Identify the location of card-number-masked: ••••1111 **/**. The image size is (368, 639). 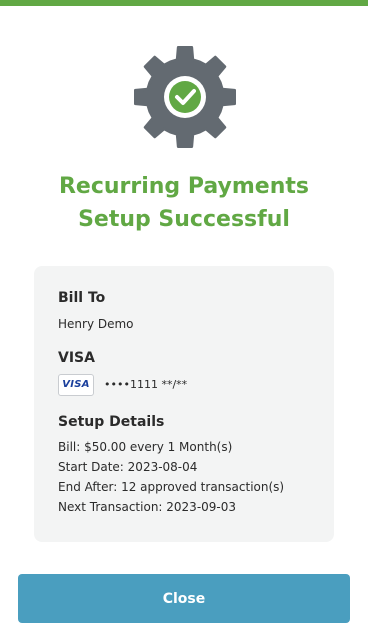
(146, 384).